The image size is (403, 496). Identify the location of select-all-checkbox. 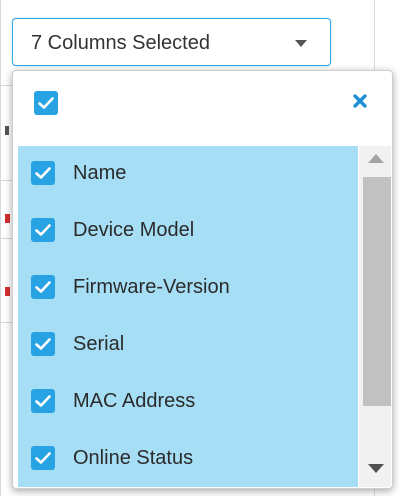
(46, 103).